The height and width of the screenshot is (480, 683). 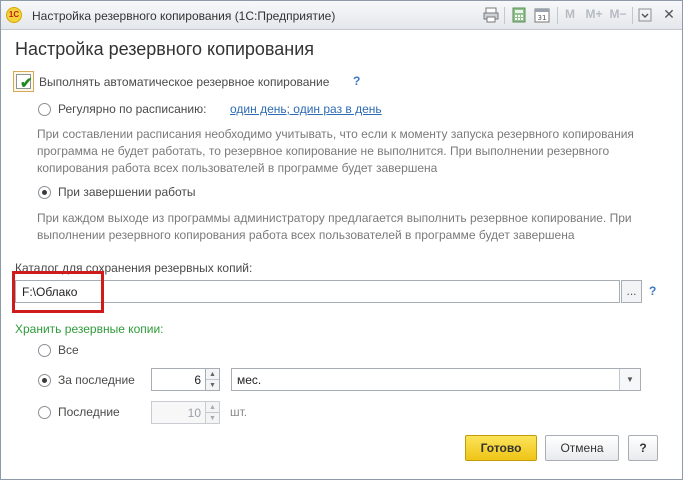 What do you see at coordinates (652, 291) in the screenshot?
I see `catalog-help-icon: ?` at bounding box center [652, 291].